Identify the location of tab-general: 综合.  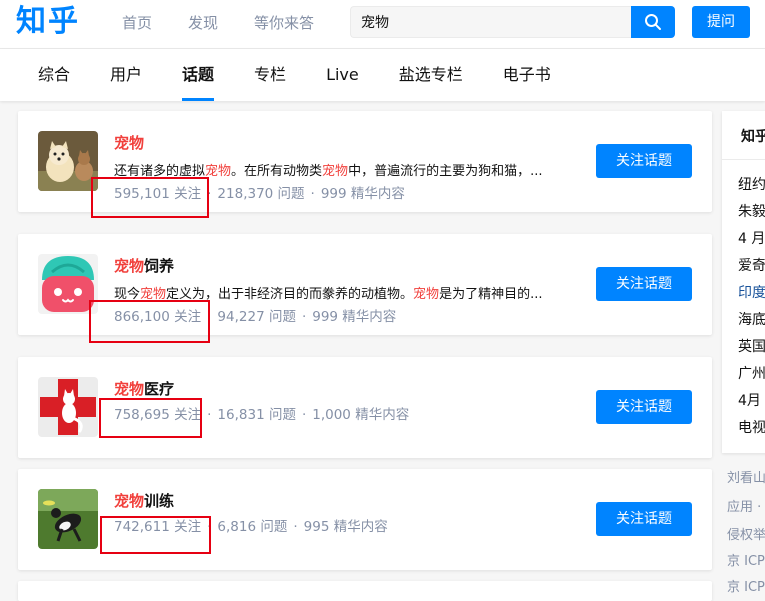
(54, 75).